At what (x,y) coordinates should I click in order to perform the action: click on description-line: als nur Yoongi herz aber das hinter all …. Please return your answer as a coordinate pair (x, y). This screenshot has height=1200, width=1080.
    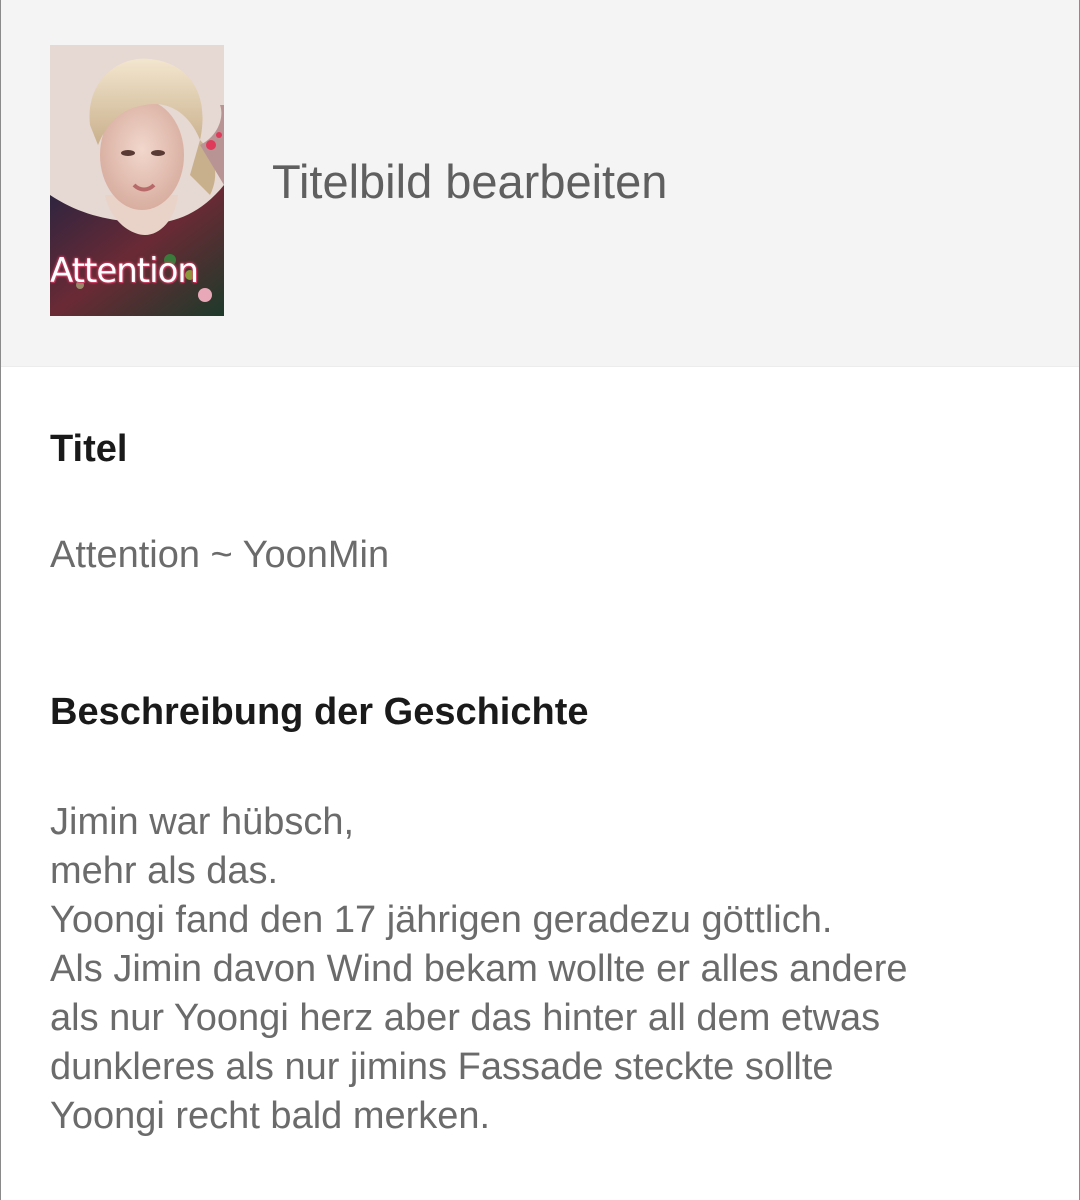
    Looking at the image, I should click on (465, 1018).